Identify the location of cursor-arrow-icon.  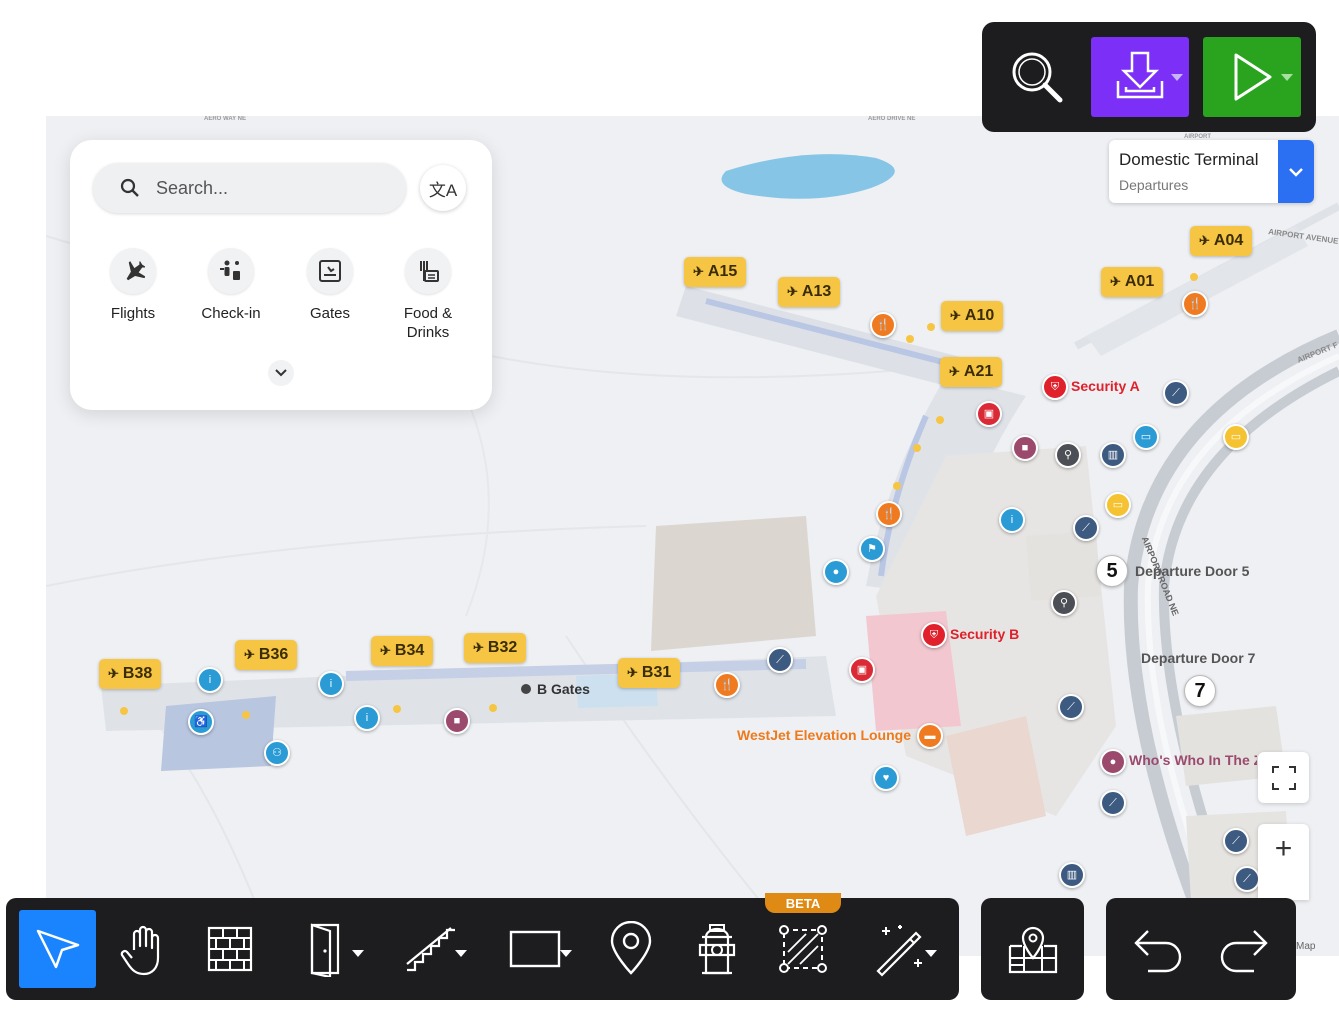
(57, 949).